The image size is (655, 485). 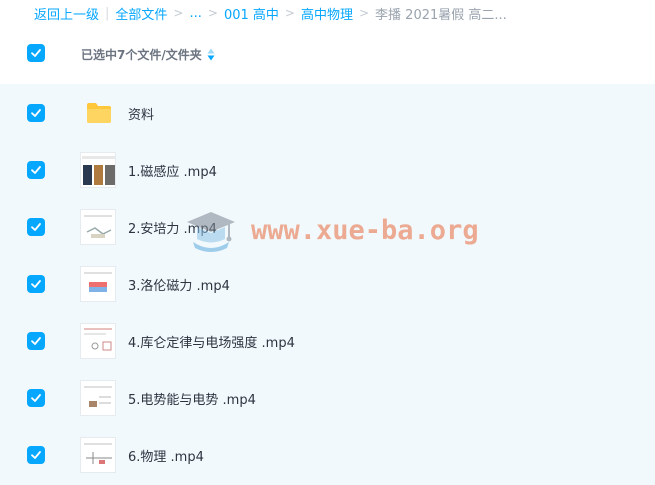 What do you see at coordinates (327, 341) in the screenshot?
I see `file-row: 4.库仑定律与电场强度 .mp4` at bounding box center [327, 341].